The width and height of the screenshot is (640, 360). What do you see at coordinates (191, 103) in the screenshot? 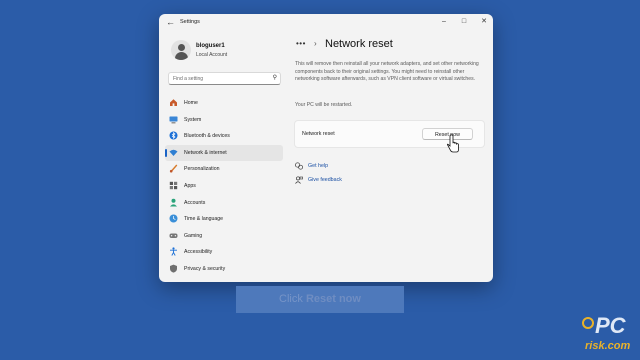
I see `sidebar-item-label: Home` at bounding box center [191, 103].